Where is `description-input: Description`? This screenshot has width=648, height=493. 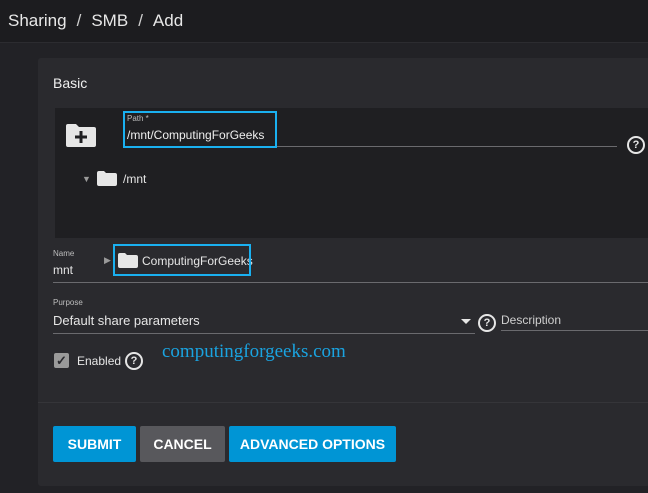
description-input: Description is located at coordinates (531, 320).